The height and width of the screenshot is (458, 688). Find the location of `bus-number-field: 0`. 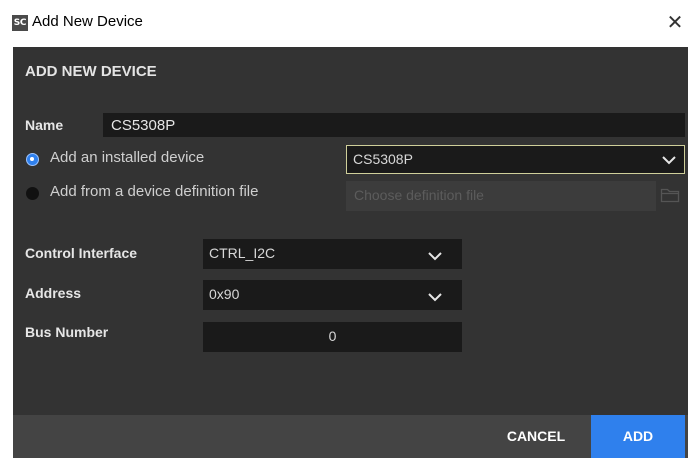

bus-number-field: 0 is located at coordinates (332, 337).